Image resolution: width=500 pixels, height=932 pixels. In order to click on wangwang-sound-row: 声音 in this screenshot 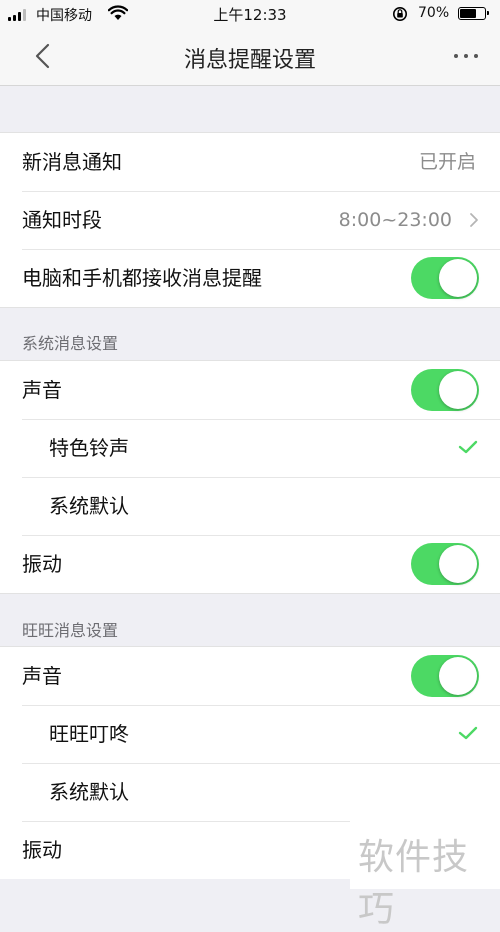, I will do `click(250, 676)`.